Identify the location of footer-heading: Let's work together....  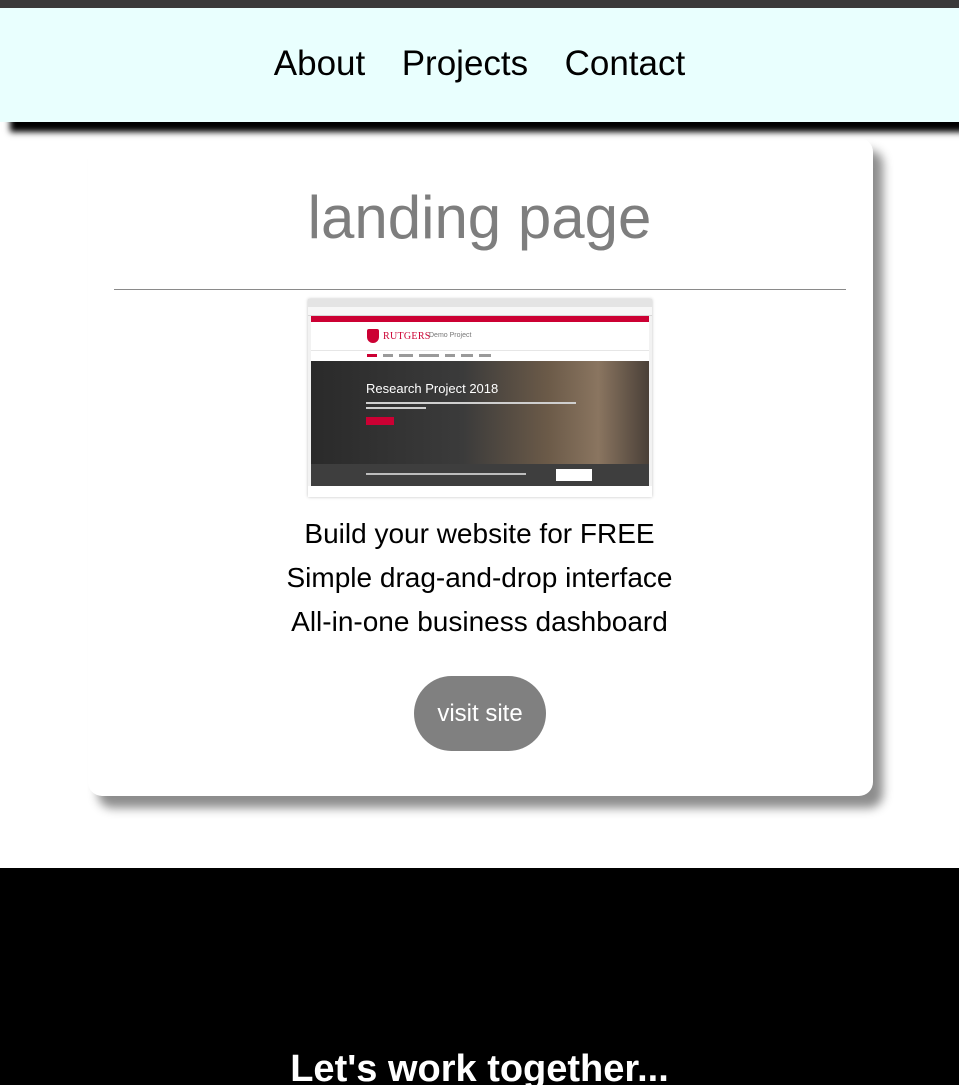
(479, 1069).